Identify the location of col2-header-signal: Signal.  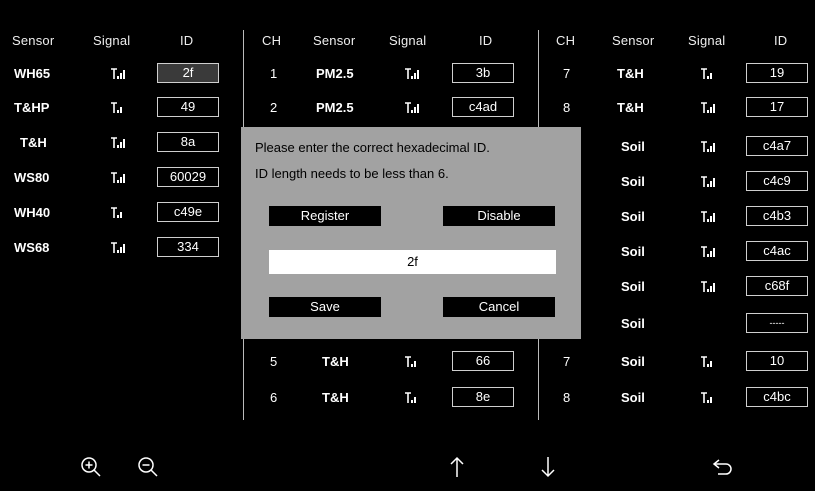
(408, 40).